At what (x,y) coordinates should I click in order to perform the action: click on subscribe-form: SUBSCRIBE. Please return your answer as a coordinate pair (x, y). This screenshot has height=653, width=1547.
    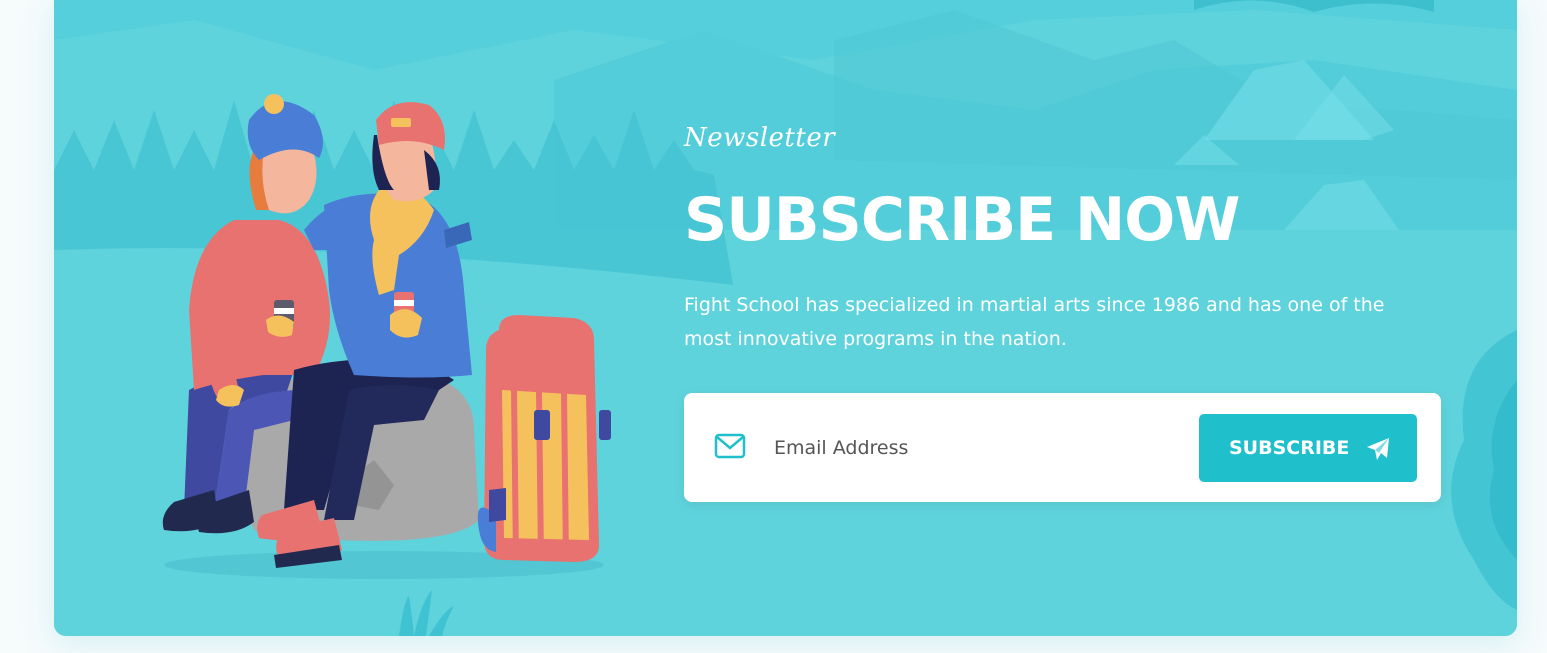
    Looking at the image, I should click on (1062, 447).